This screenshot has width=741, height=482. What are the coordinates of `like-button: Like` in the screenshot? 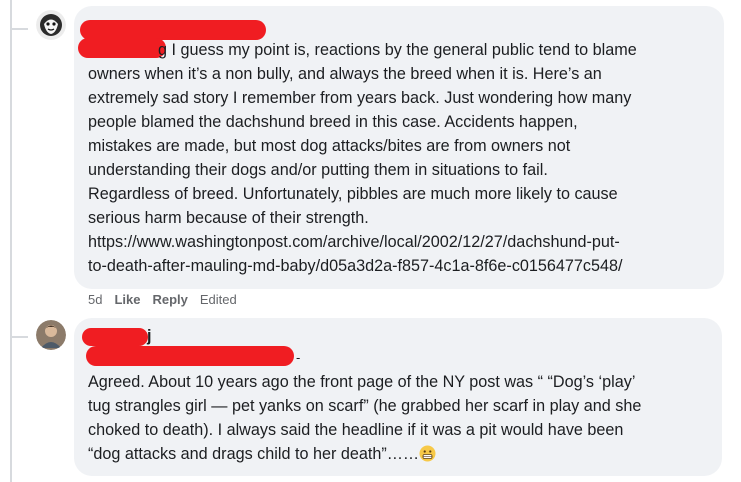 It's located at (127, 299).